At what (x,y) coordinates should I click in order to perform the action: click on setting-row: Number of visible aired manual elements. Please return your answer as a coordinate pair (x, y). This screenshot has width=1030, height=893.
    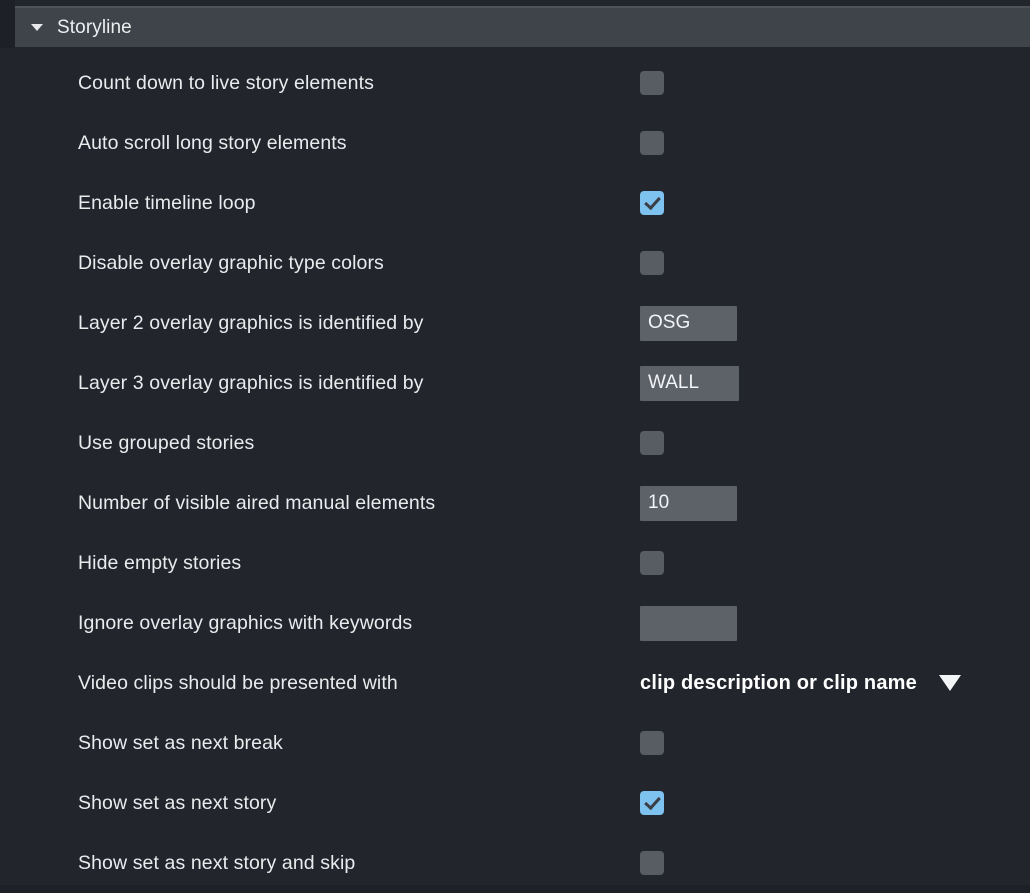
    Looking at the image, I should click on (515, 503).